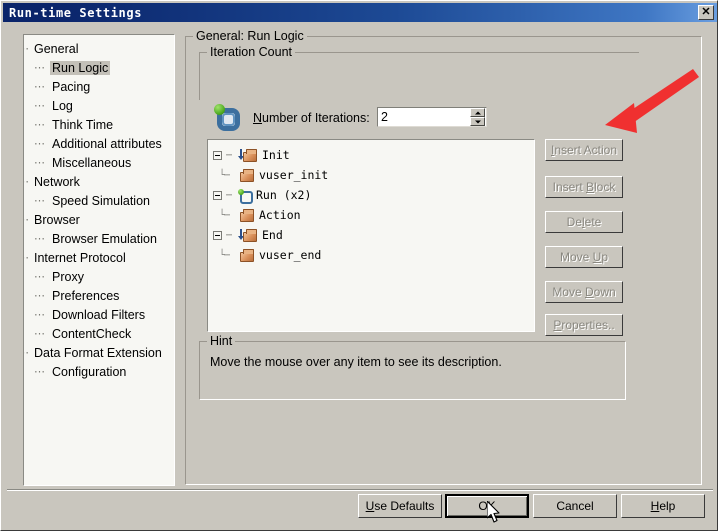 This screenshot has height=531, width=718. I want to click on sidebar-item-label: Network, so click(57, 181).